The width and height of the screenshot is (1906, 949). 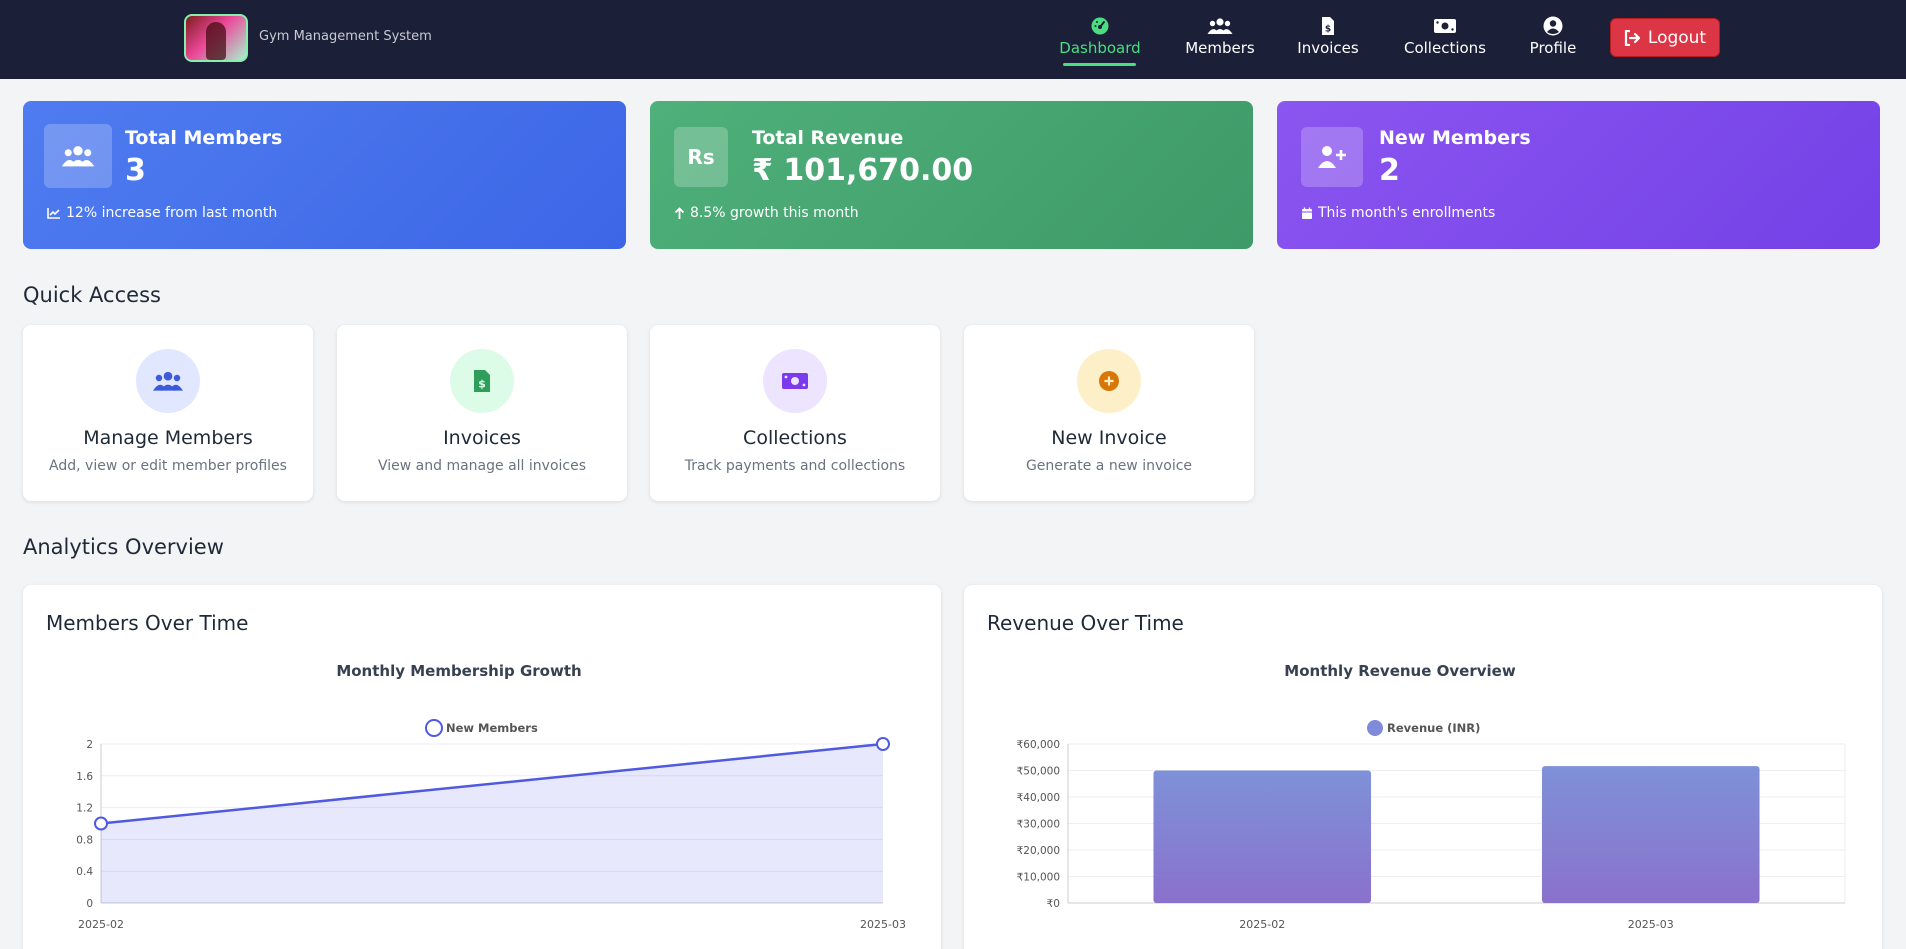 I want to click on qa-title: Collections, so click(x=795, y=438).